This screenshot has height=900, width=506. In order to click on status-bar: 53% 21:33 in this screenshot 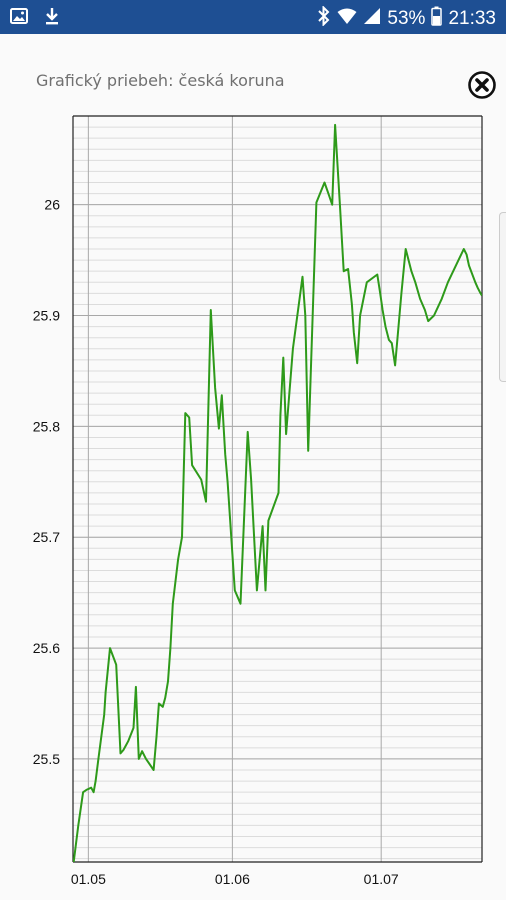, I will do `click(253, 17)`.